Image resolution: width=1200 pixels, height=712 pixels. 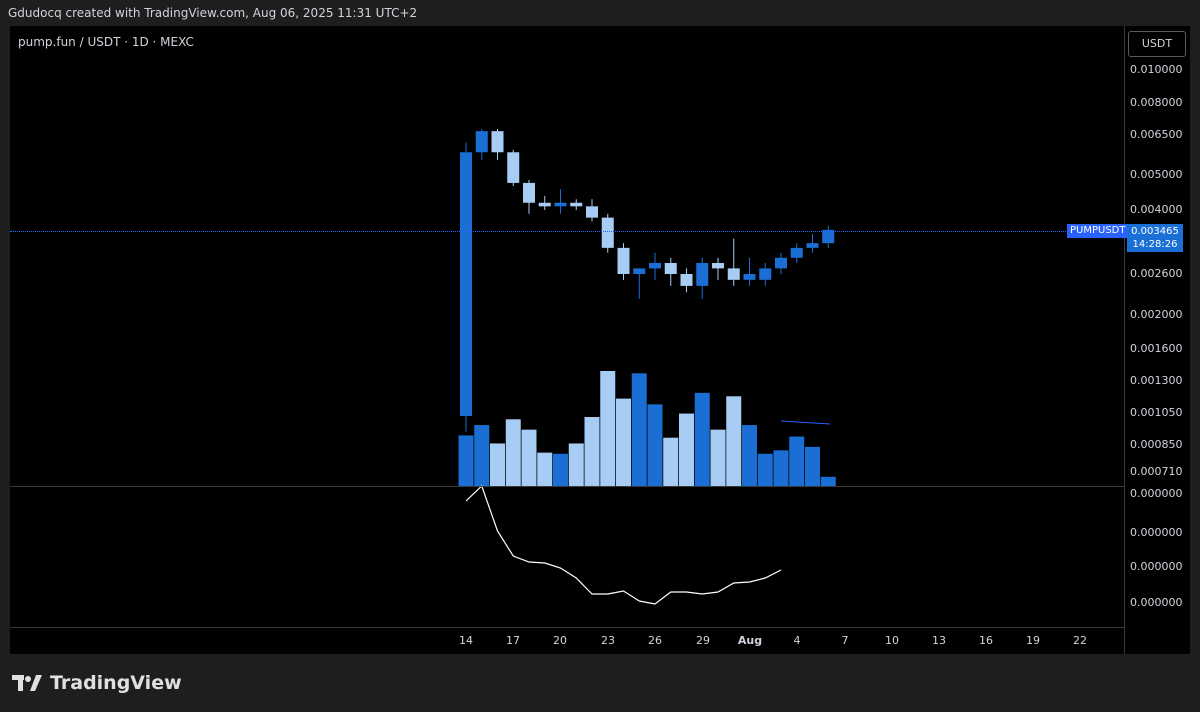 What do you see at coordinates (567, 231) in the screenshot?
I see `last-price-line` at bounding box center [567, 231].